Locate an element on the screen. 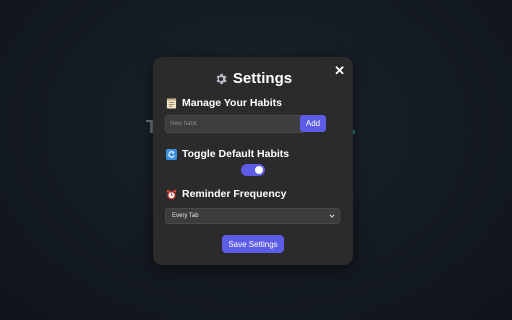 This screenshot has height=320, width=512. reminder-frequency-label: Reminder Frequency is located at coordinates (234, 194).